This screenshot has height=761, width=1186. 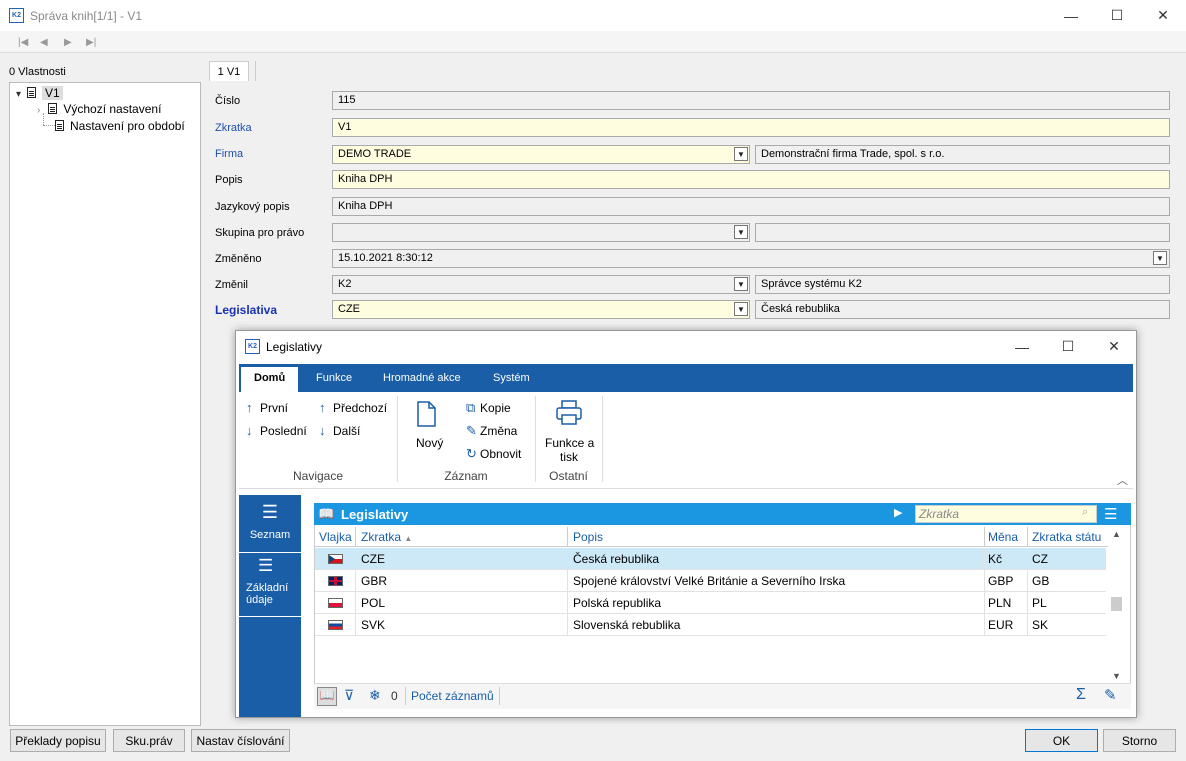 I want to click on arrow-up-icon: ↑, so click(x=322, y=407).